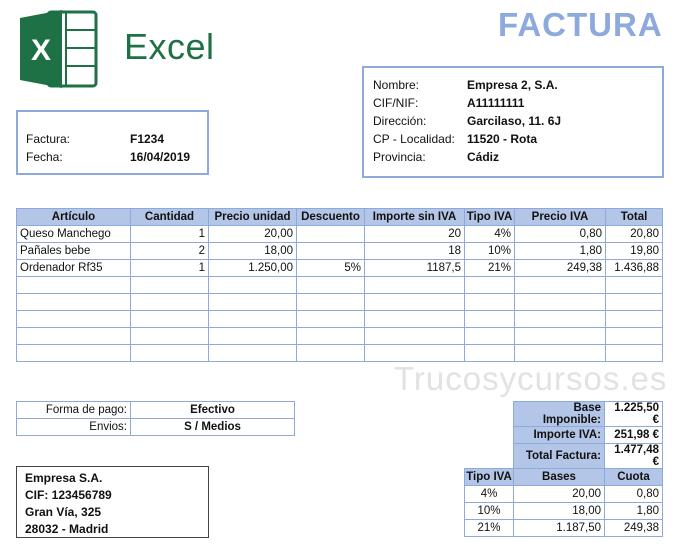  I want to click on col-header: Importe sin IVA, so click(414, 217).